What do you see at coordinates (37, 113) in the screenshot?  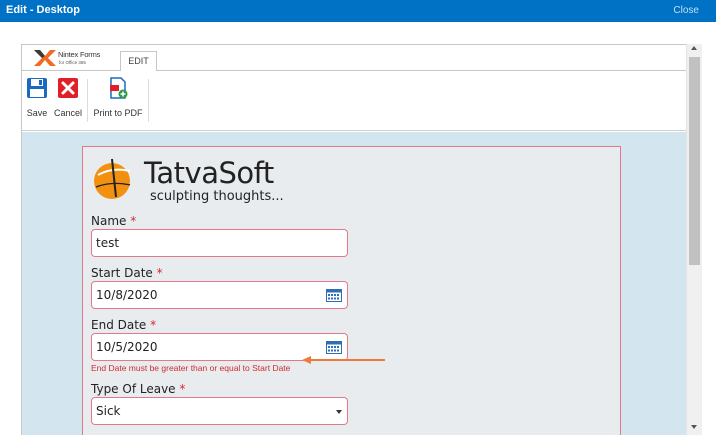 I see `save-label: Save` at bounding box center [37, 113].